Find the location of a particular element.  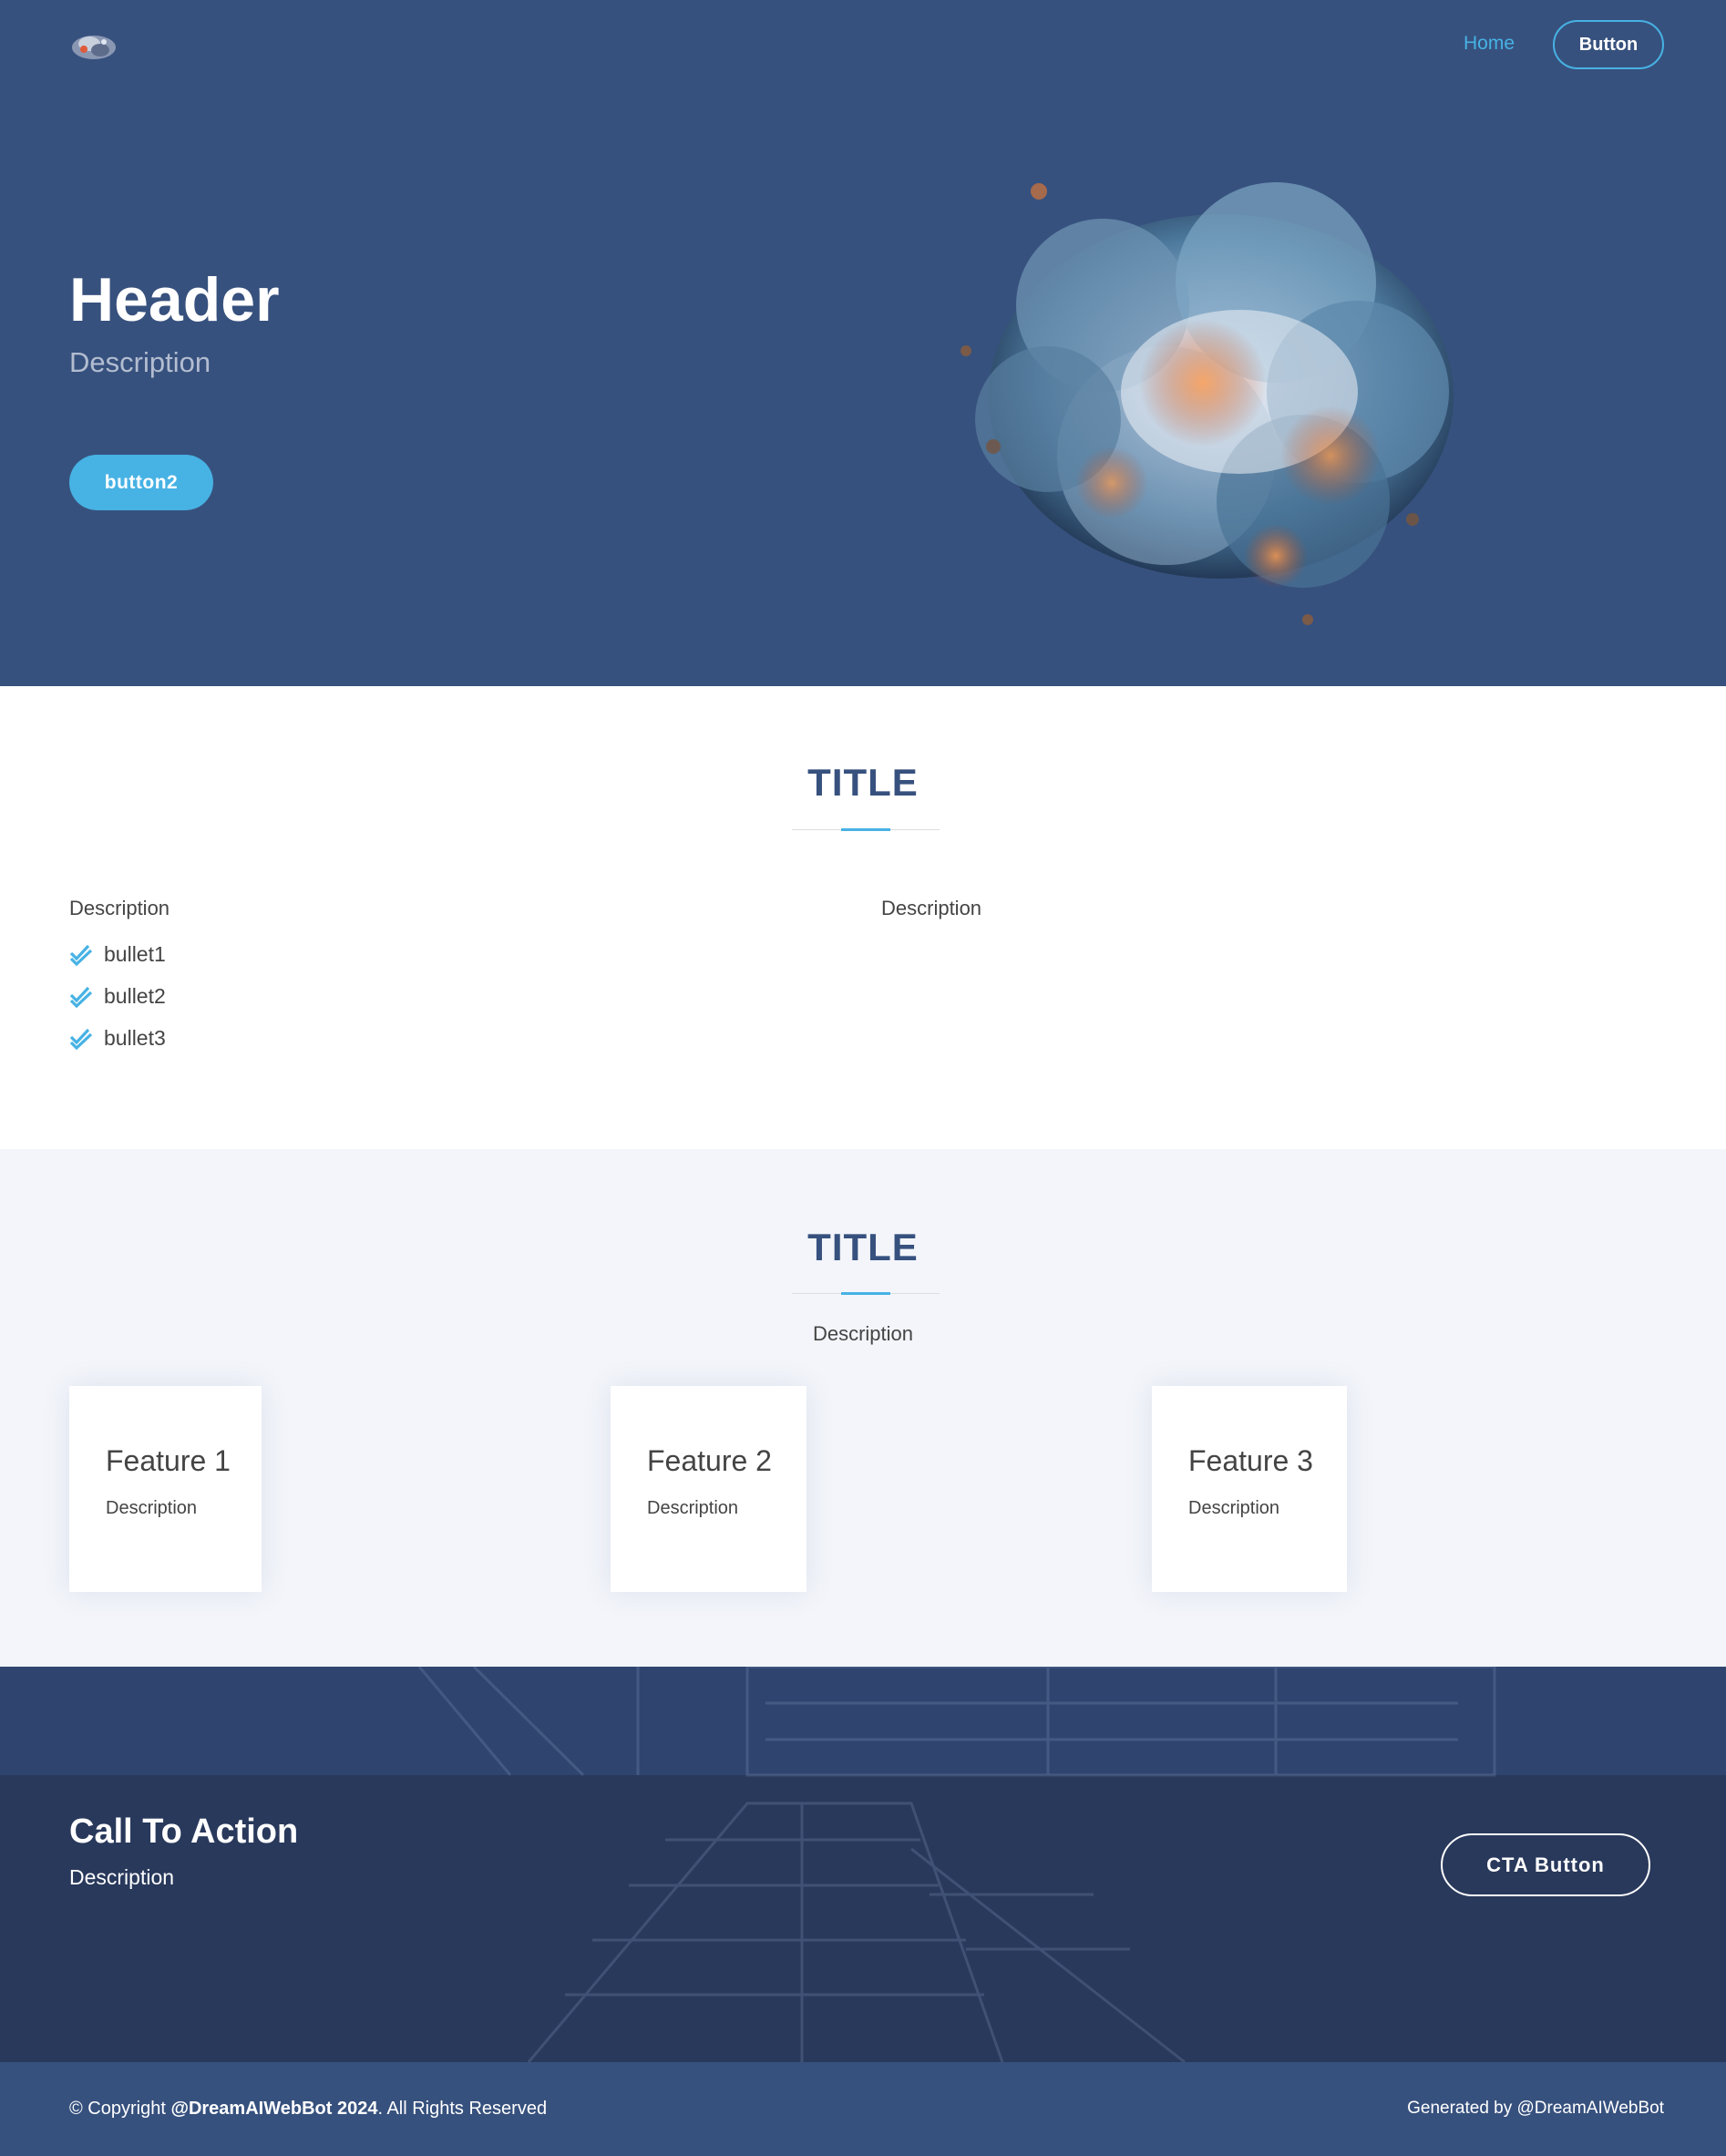

feature-card-2: Feature 2 Description is located at coordinates (708, 1489).